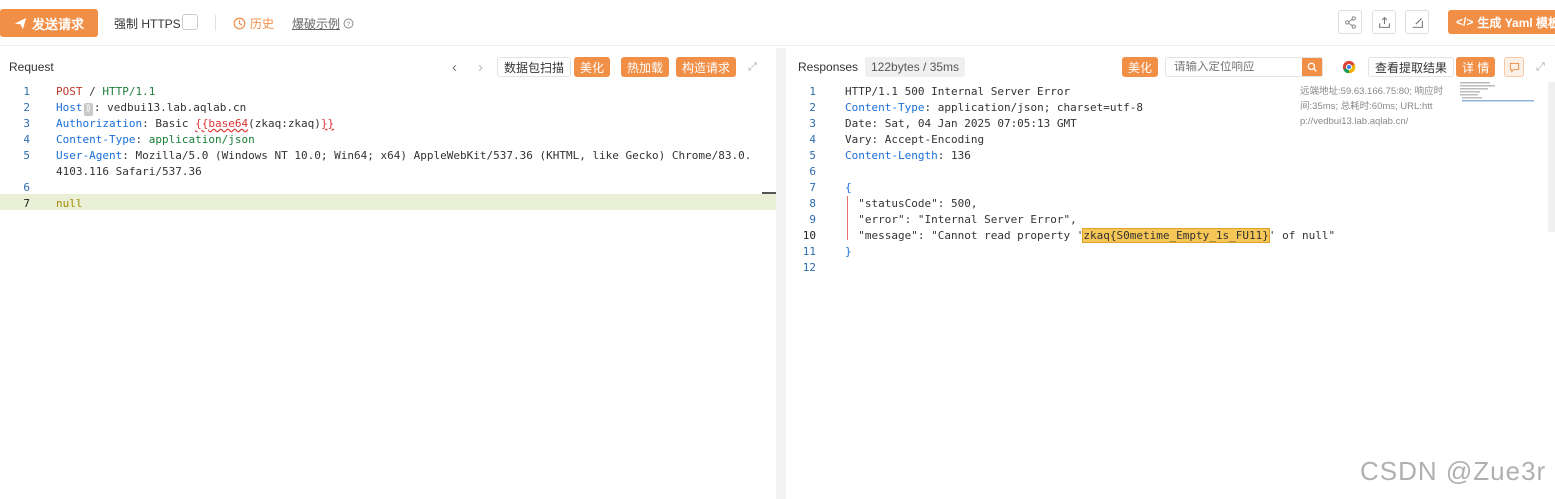 This screenshot has width=1555, height=499. What do you see at coordinates (769, 193) in the screenshot?
I see `overview-ruler-marker` at bounding box center [769, 193].